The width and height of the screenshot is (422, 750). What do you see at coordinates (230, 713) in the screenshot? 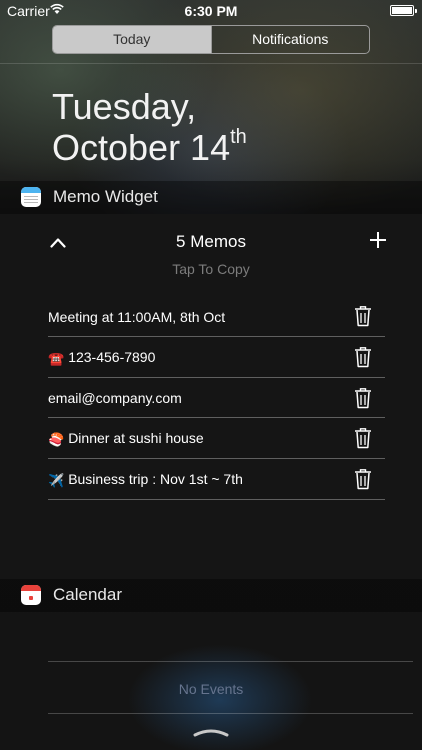
I see `calendar-divider-bottom` at bounding box center [230, 713].